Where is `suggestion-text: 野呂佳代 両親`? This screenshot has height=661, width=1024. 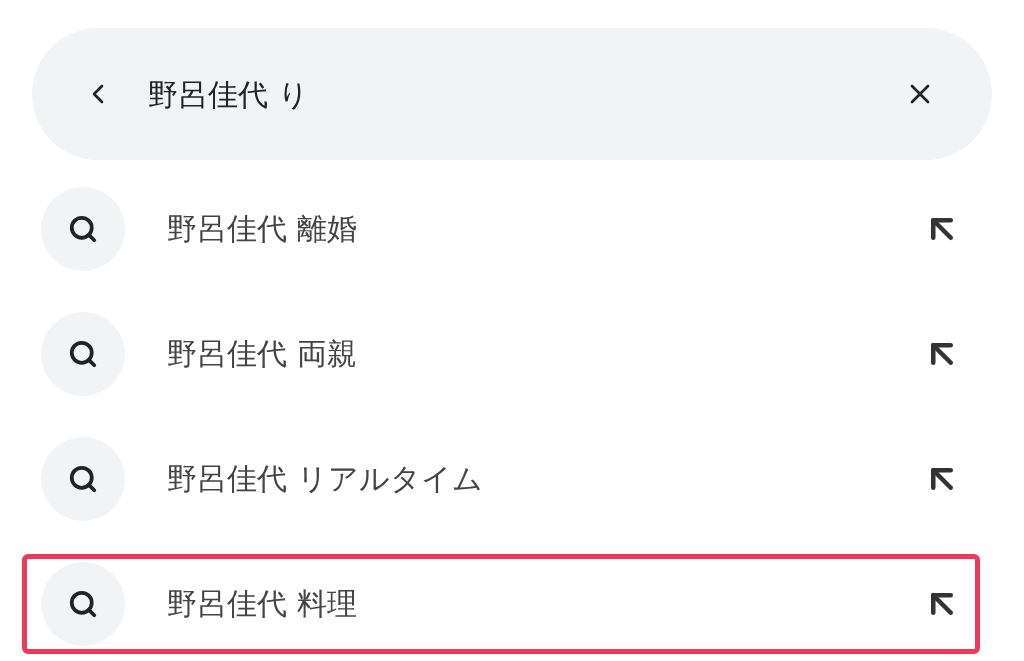
suggestion-text: 野呂佳代 両親 is located at coordinates (262, 354).